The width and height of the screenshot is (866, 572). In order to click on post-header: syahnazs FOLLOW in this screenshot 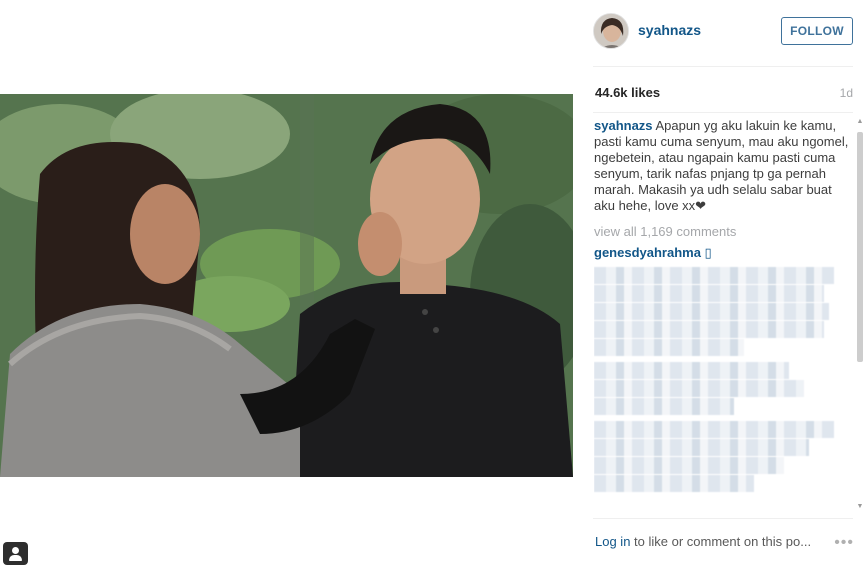, I will do `click(719, 33)`.